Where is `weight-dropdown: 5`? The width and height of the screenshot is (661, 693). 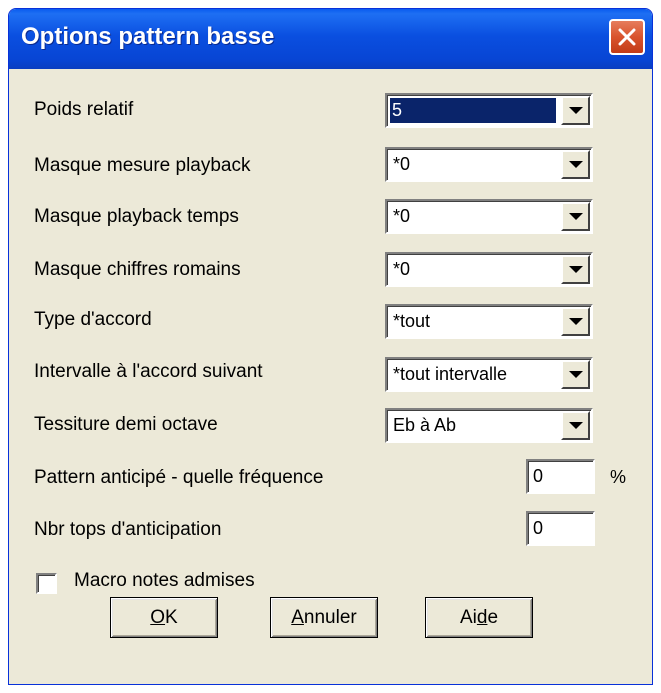
weight-dropdown: 5 is located at coordinates (489, 110).